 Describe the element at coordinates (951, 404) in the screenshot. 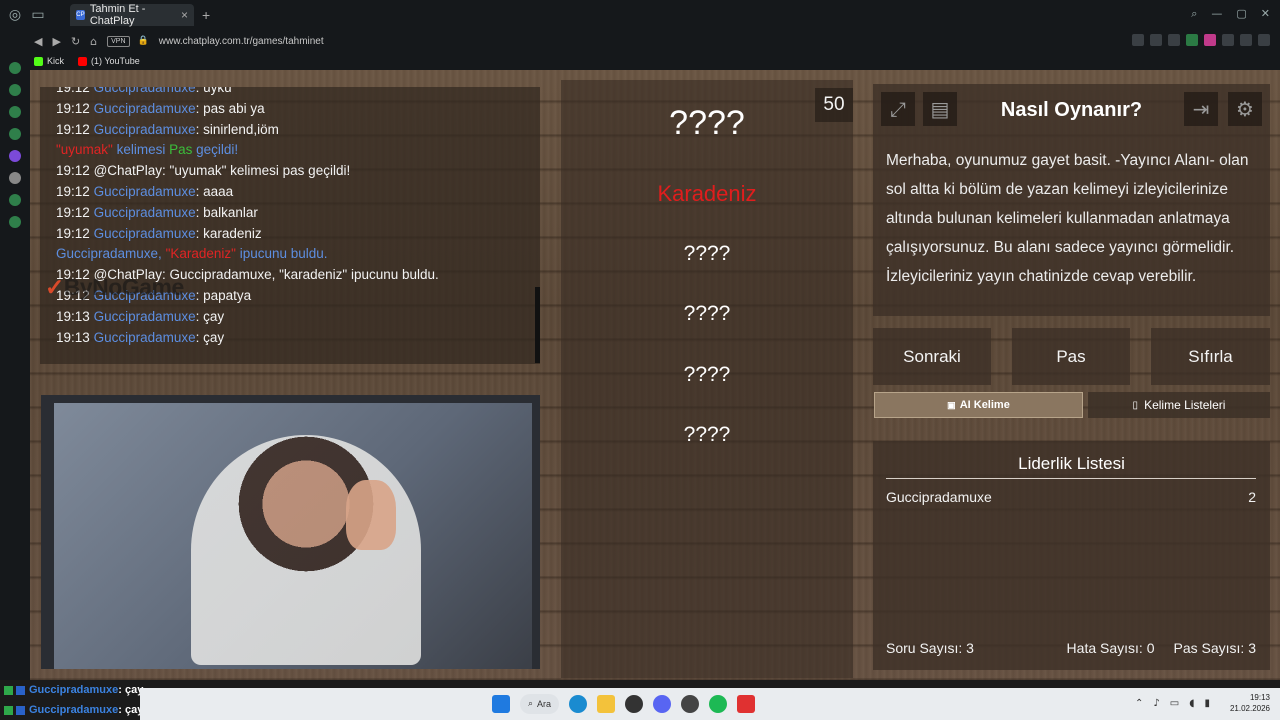

I see `ai-icon: ▣` at that location.